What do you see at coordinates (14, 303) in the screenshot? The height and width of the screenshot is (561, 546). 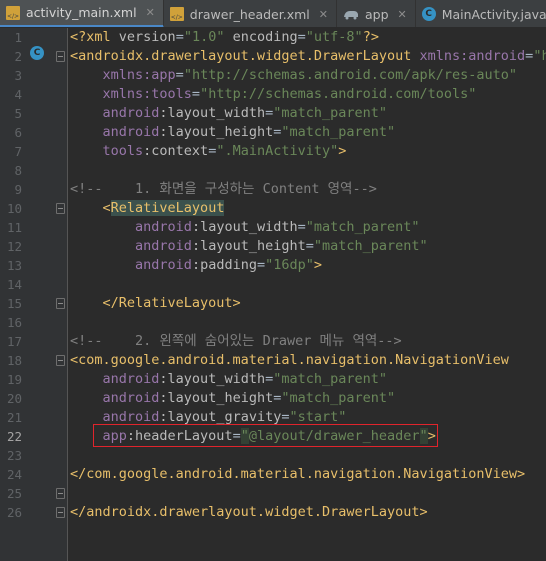 I see `line-number: 15` at bounding box center [14, 303].